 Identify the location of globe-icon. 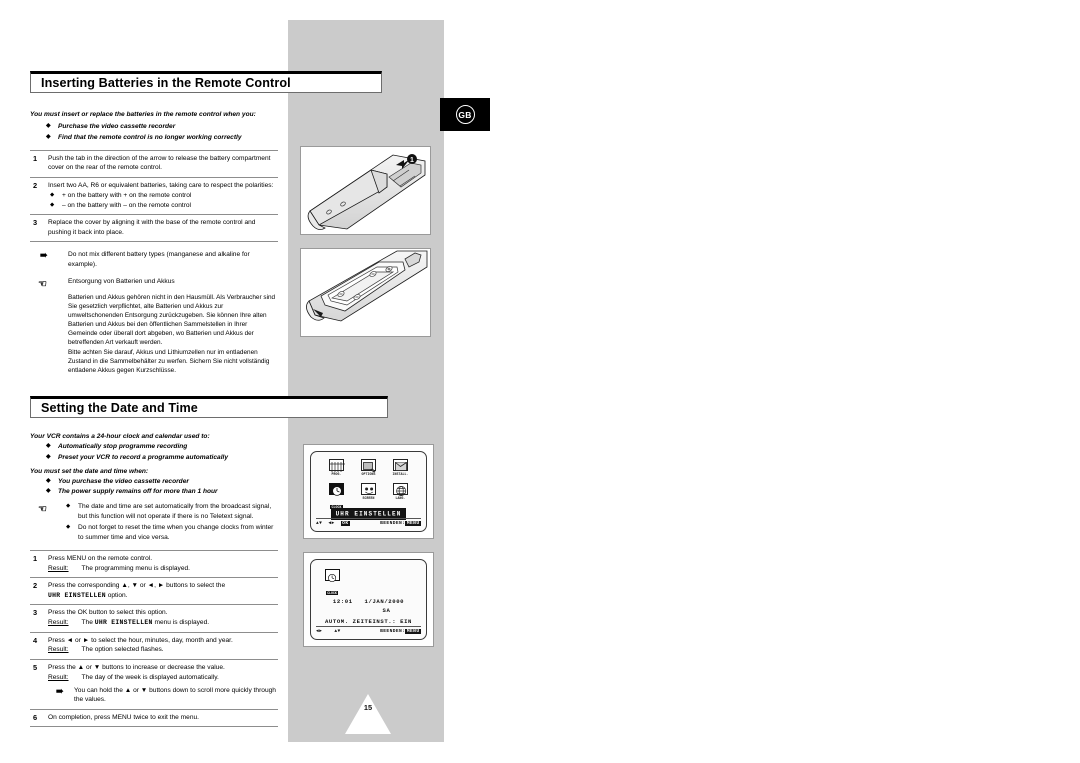
(400, 489).